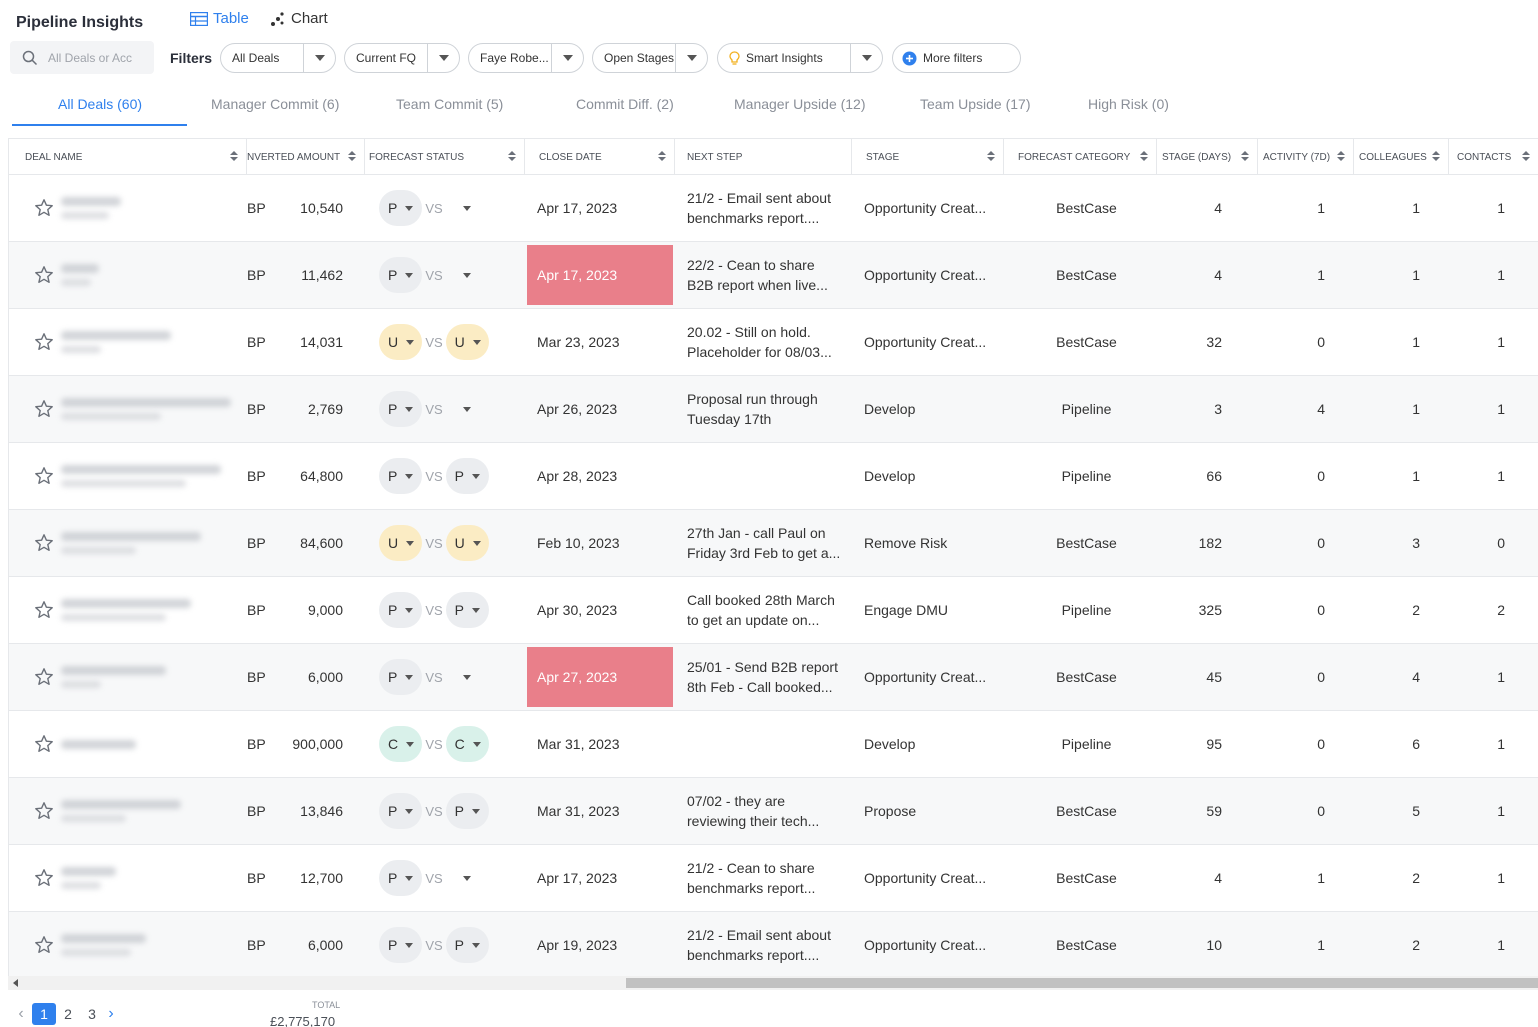  What do you see at coordinates (44, 1014) in the screenshot?
I see `page-1: 1` at bounding box center [44, 1014].